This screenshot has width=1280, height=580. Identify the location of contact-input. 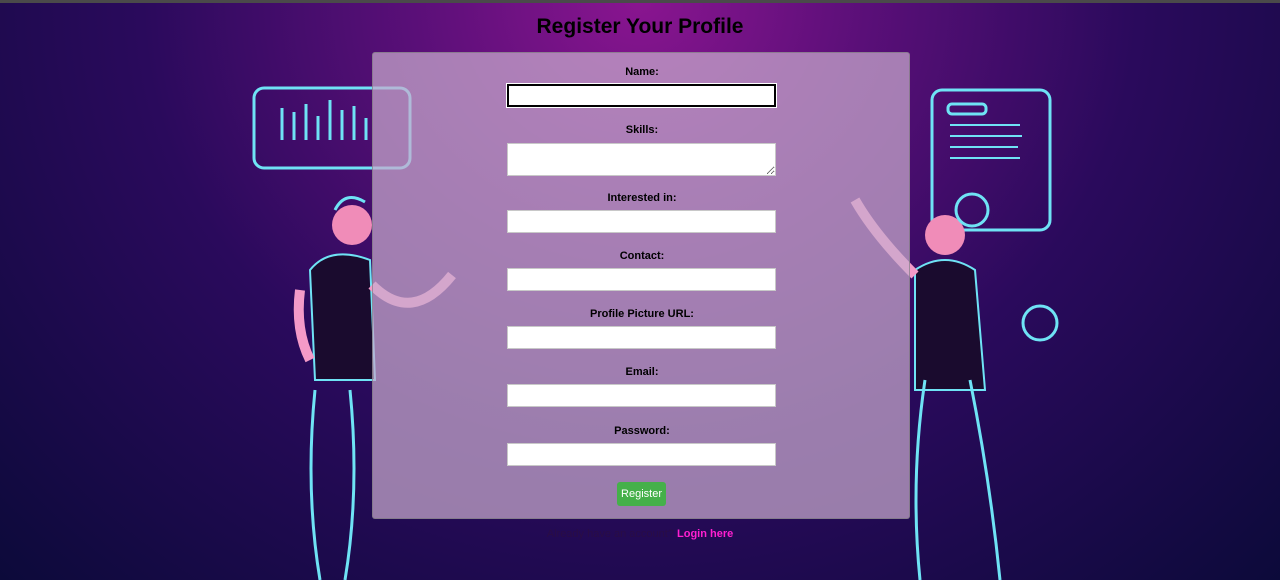
(641, 279).